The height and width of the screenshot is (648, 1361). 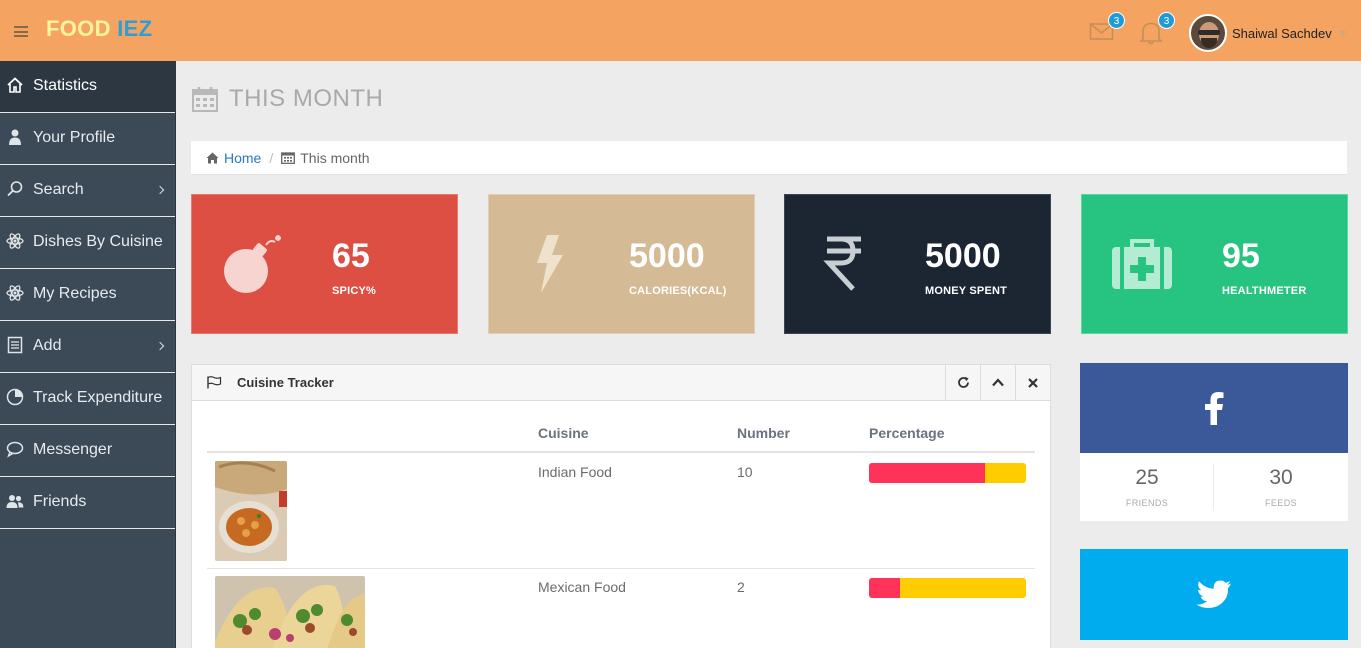 What do you see at coordinates (966, 291) in the screenshot?
I see `stat-label: MONEY SPENT` at bounding box center [966, 291].